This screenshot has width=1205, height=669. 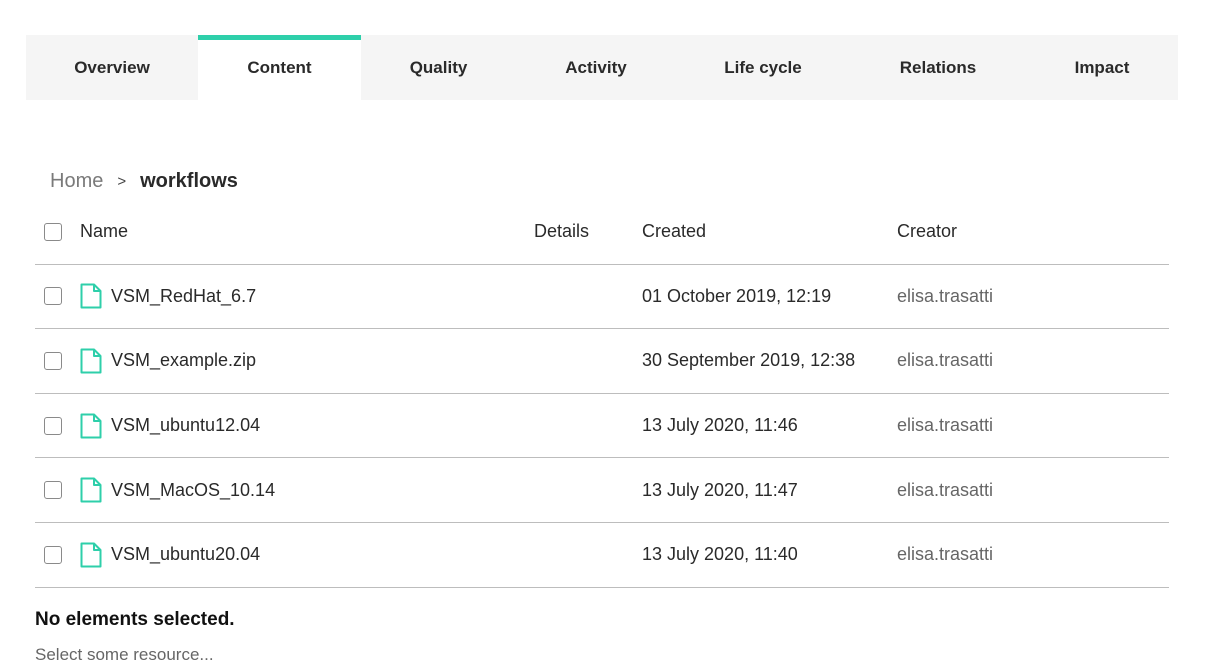 What do you see at coordinates (438, 67) in the screenshot?
I see `tab-quality: Quality` at bounding box center [438, 67].